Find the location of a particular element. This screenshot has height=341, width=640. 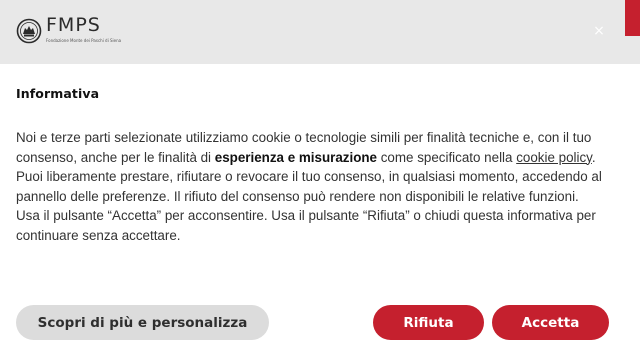

customize-button: Scopri di più e personalizza is located at coordinates (142, 322).